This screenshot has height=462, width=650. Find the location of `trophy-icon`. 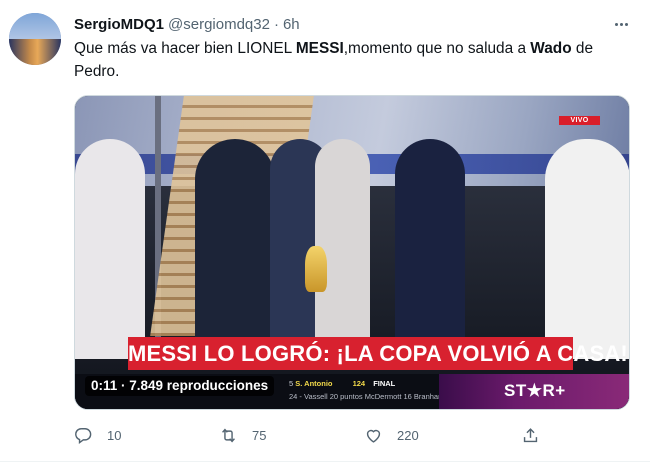

trophy-icon is located at coordinates (316, 269).